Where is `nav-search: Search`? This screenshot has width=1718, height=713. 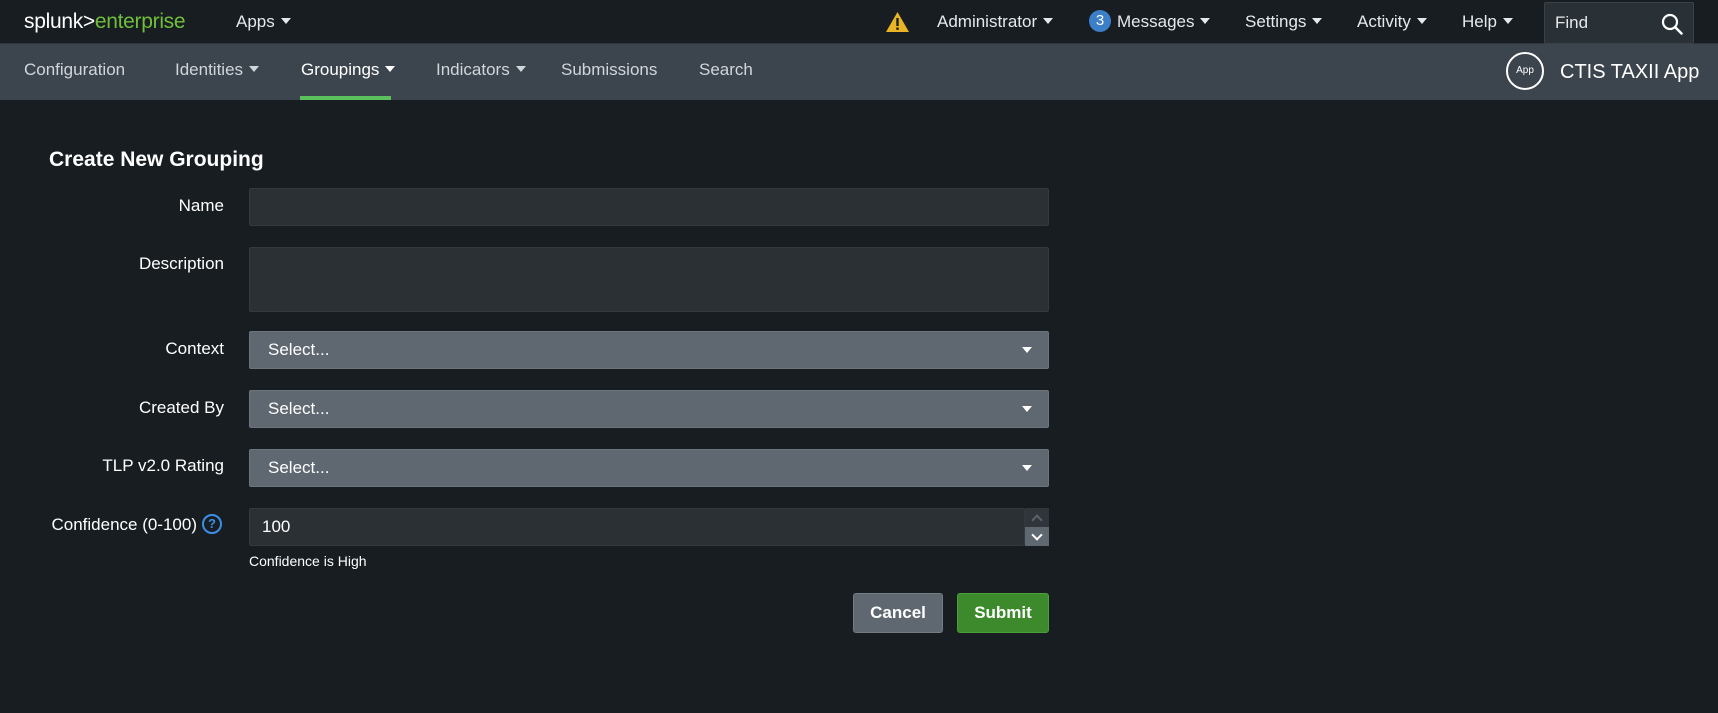 nav-search: Search is located at coordinates (726, 72).